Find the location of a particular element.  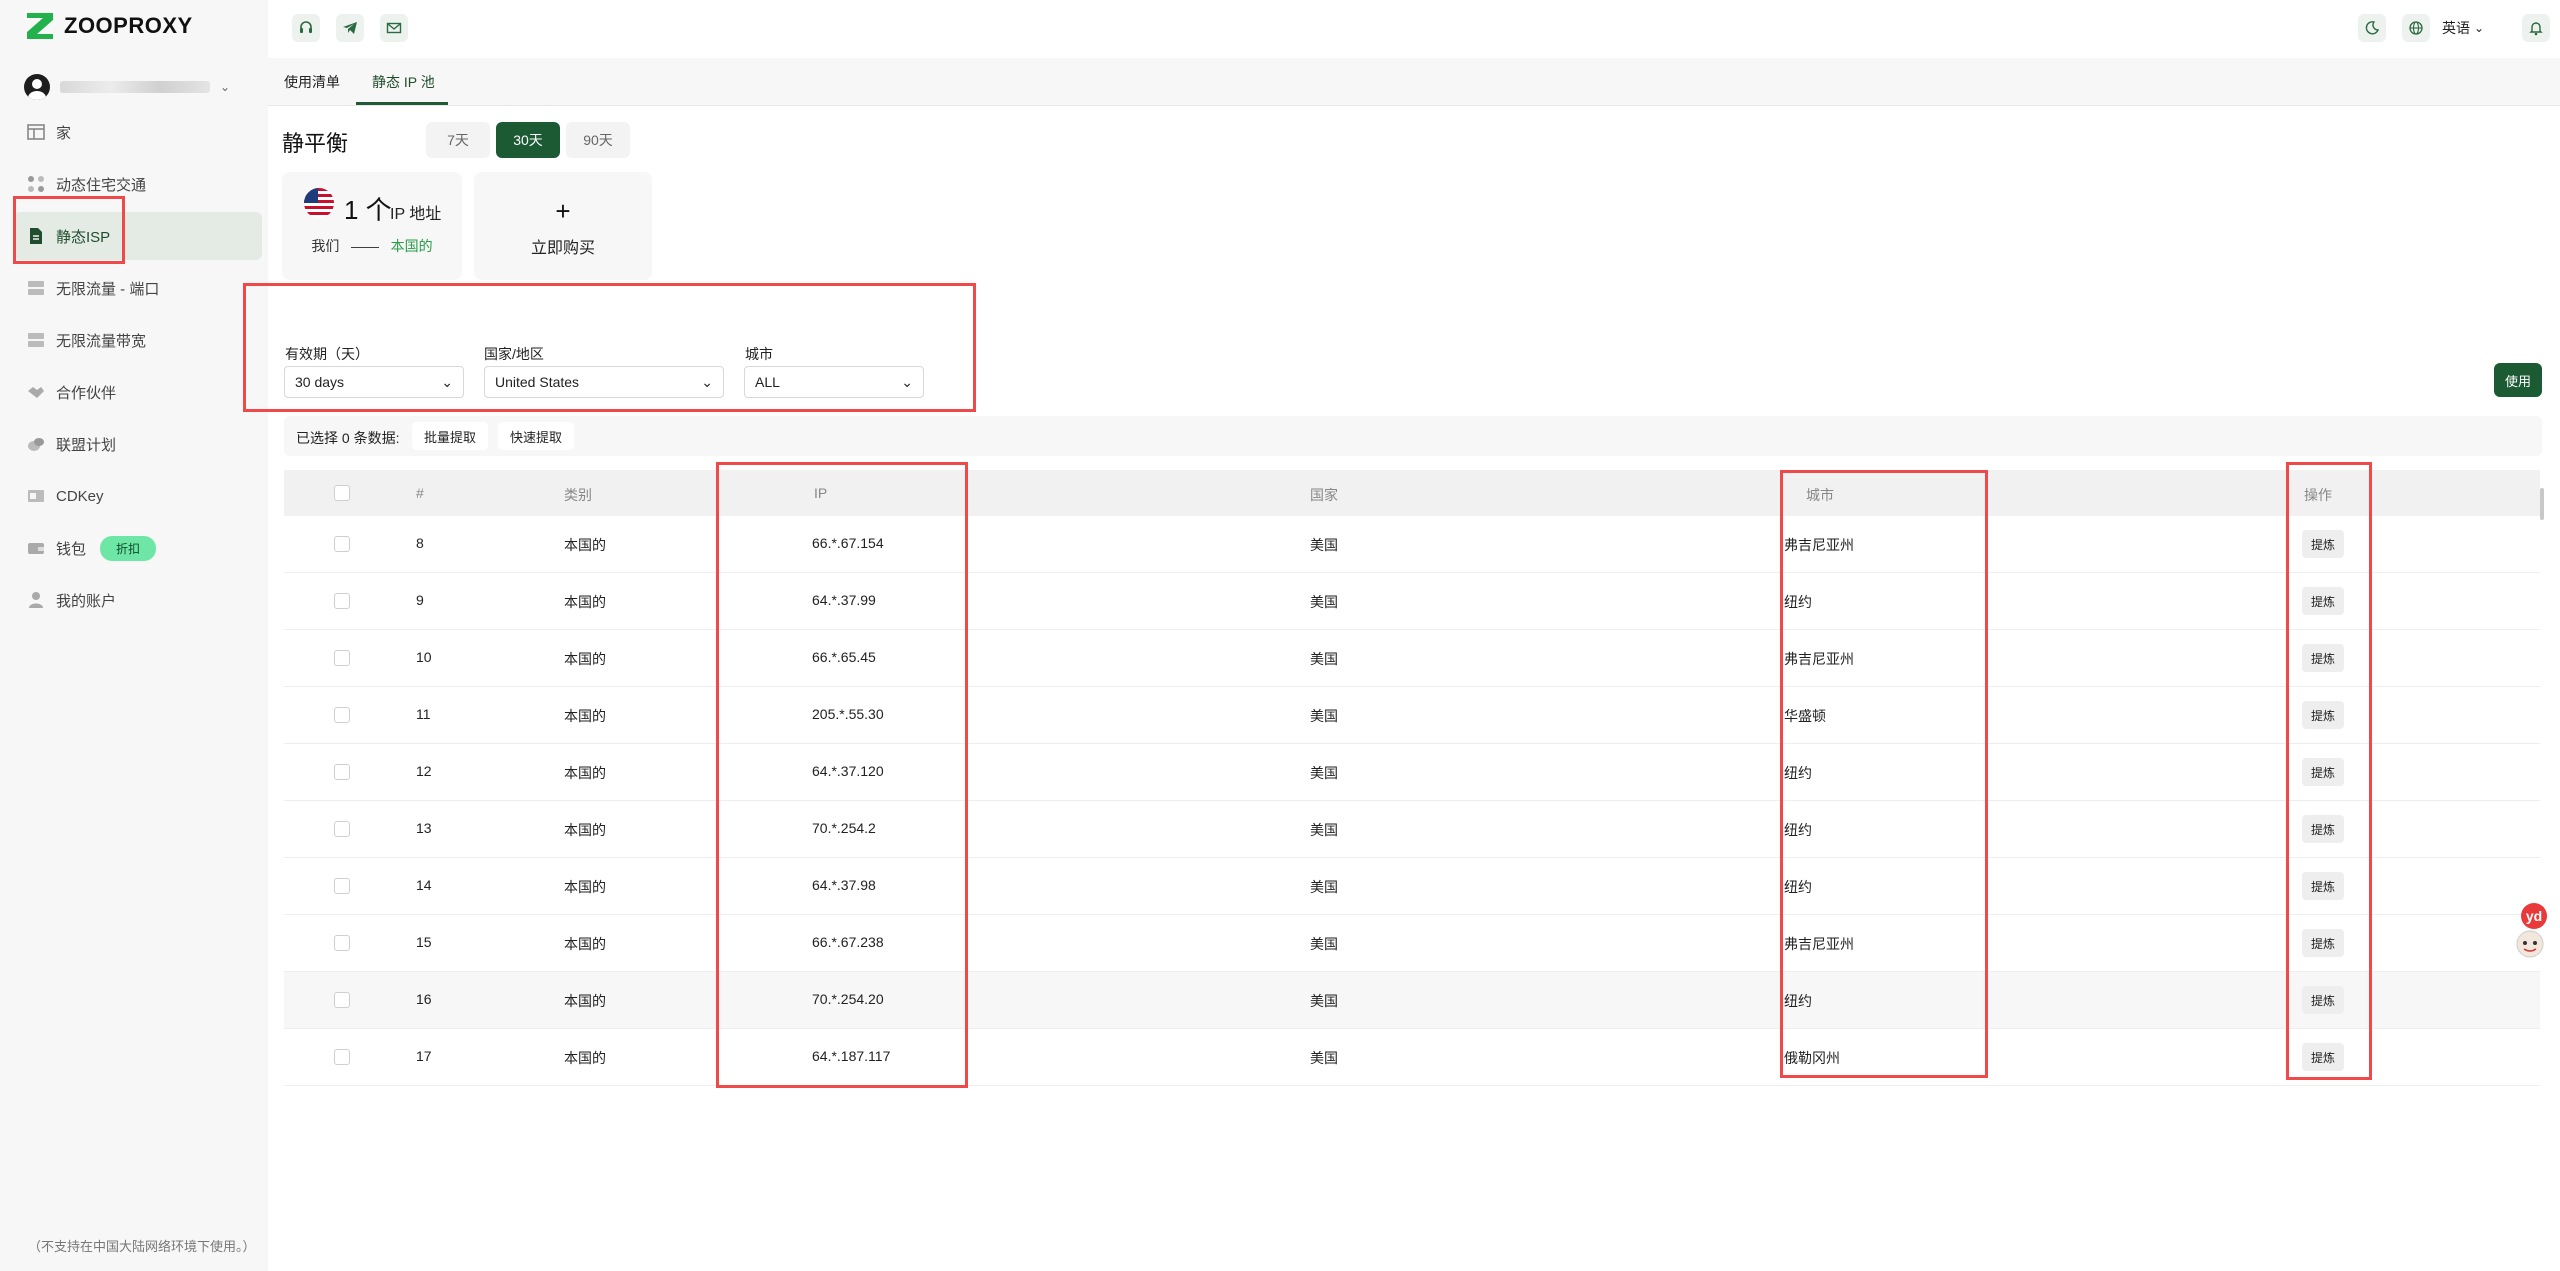

quick-extract-button: 快速提取 is located at coordinates (536, 436).